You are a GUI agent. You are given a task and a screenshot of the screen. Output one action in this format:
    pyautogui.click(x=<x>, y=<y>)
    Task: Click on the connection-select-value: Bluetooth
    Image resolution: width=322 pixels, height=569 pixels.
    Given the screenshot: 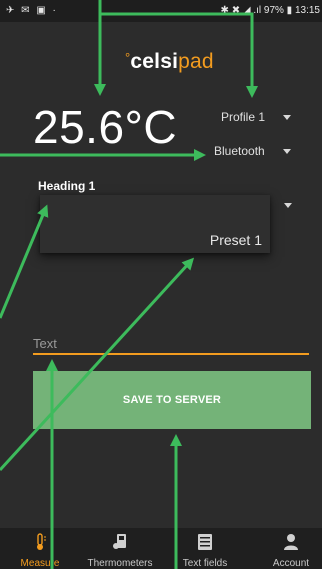 What is the action you would take?
    pyautogui.click(x=239, y=151)
    